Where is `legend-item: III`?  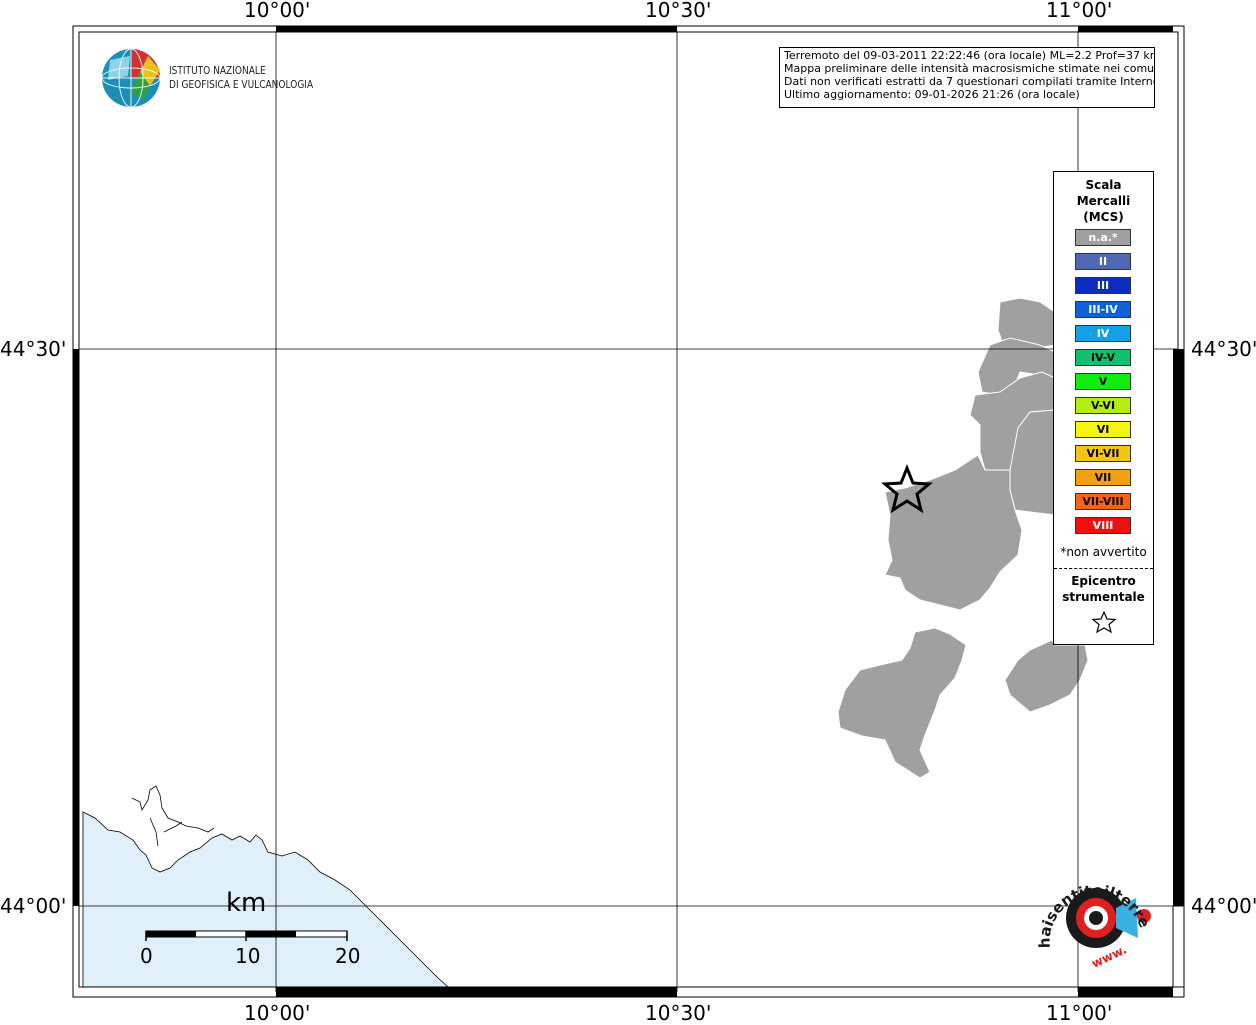 legend-item: III is located at coordinates (1103, 285).